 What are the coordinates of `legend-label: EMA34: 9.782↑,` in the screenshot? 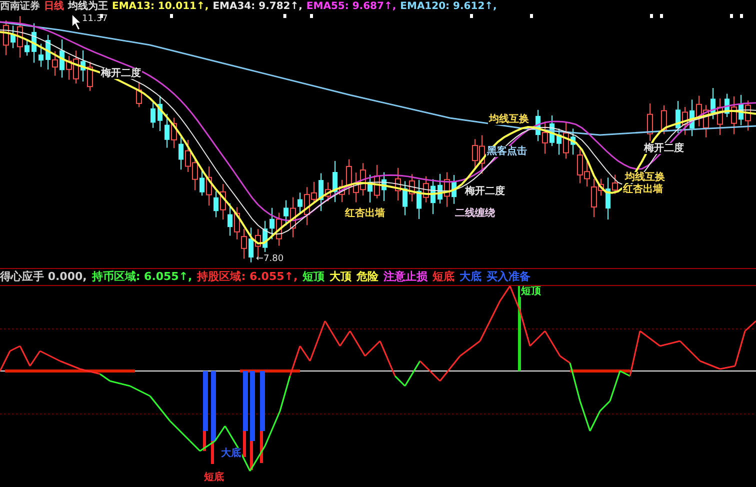 It's located at (257, 6).